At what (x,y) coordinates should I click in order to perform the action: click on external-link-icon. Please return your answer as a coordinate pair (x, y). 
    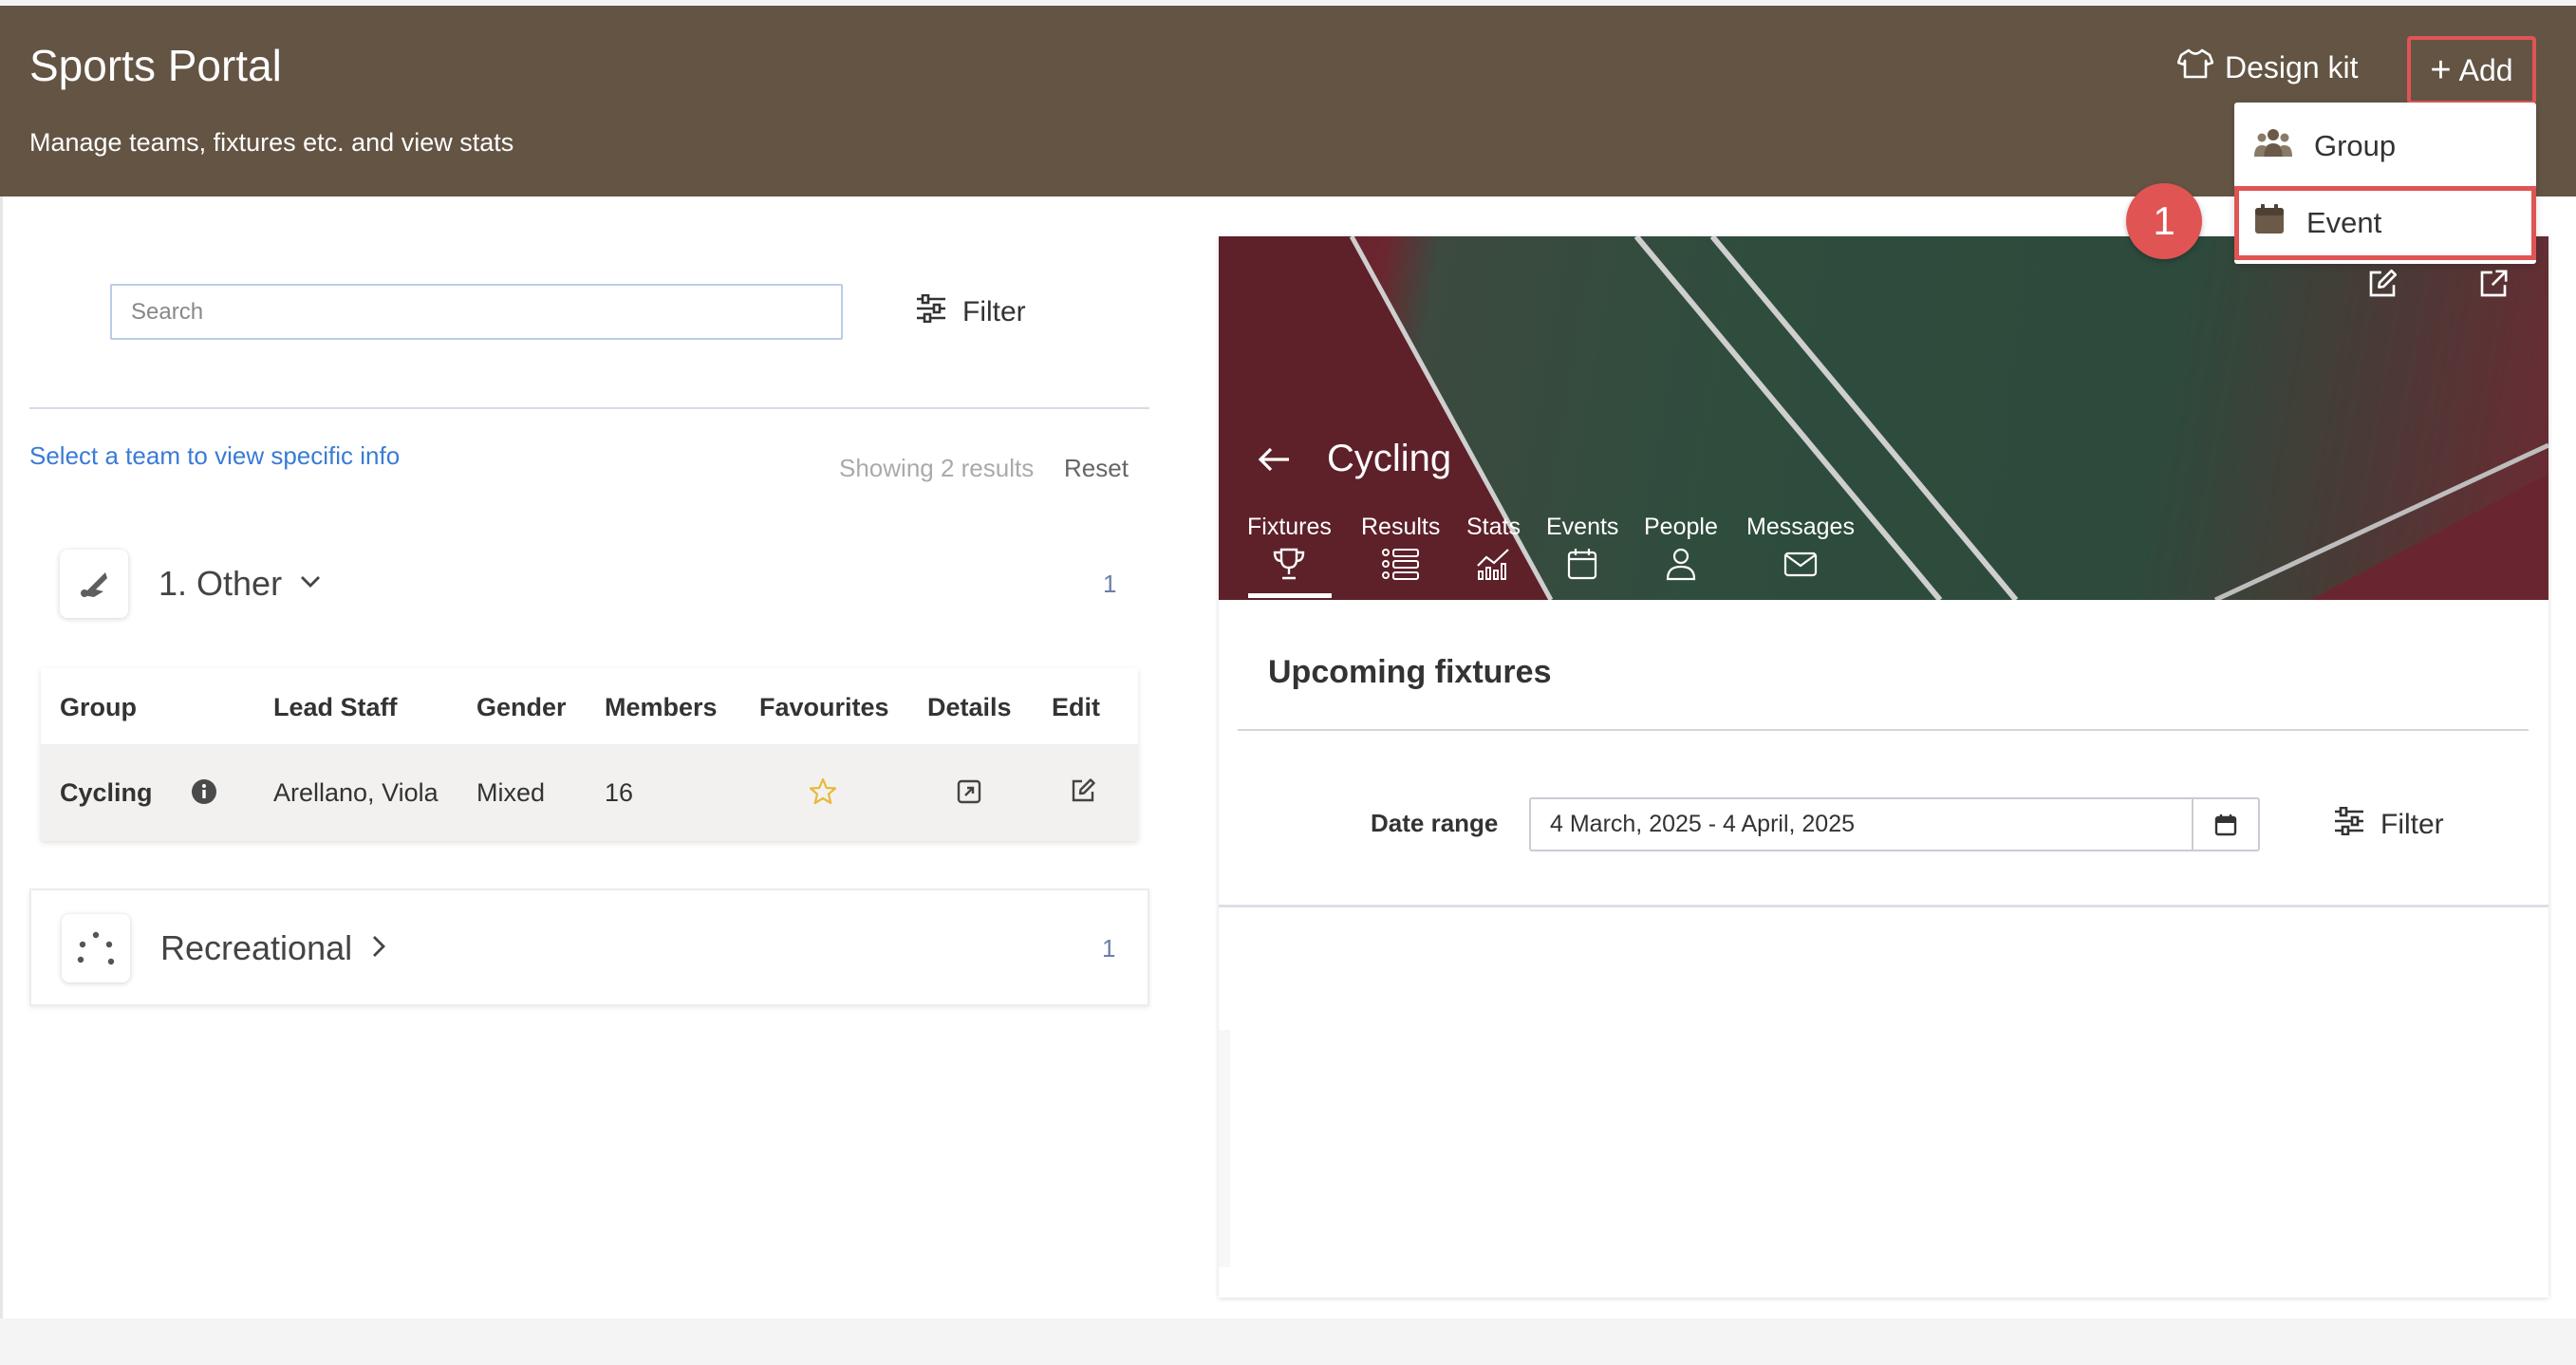
    Looking at the image, I should click on (2494, 287).